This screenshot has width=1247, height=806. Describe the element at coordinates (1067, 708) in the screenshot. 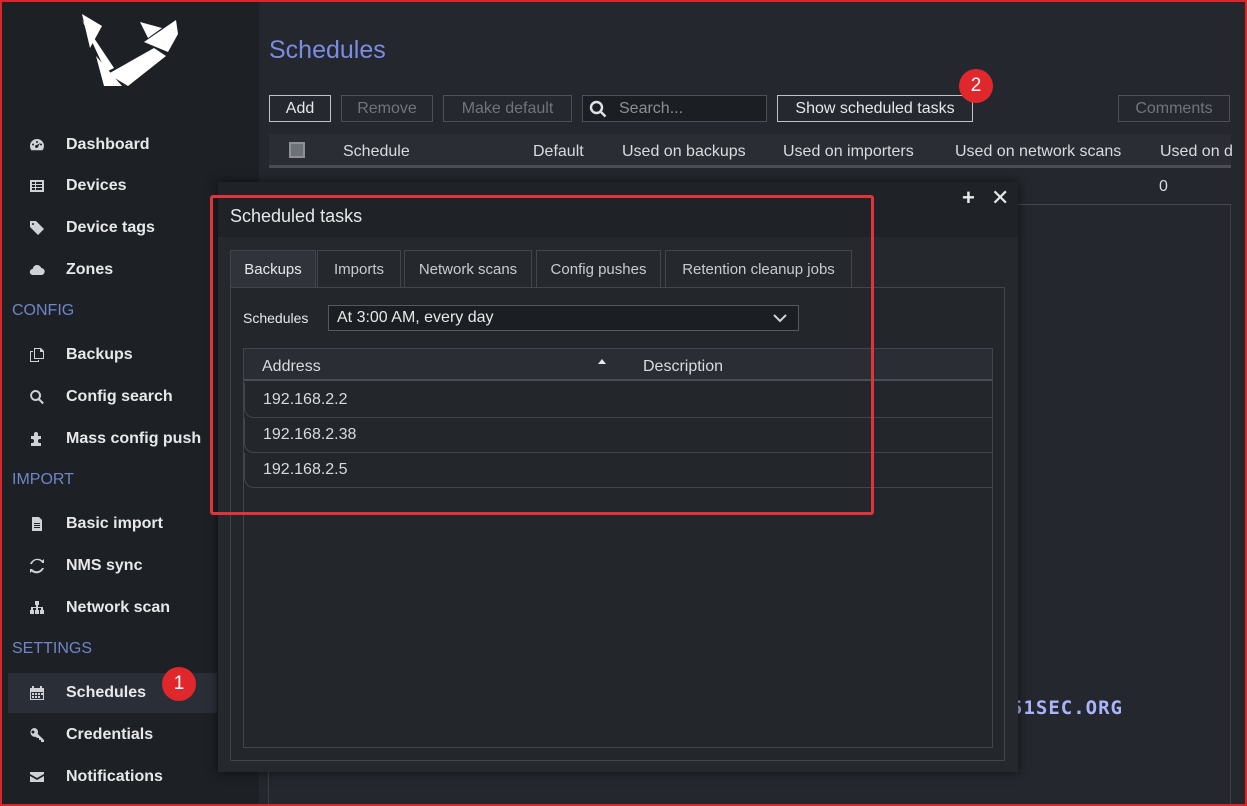

I see `watermark: 51SEC.ORG` at that location.